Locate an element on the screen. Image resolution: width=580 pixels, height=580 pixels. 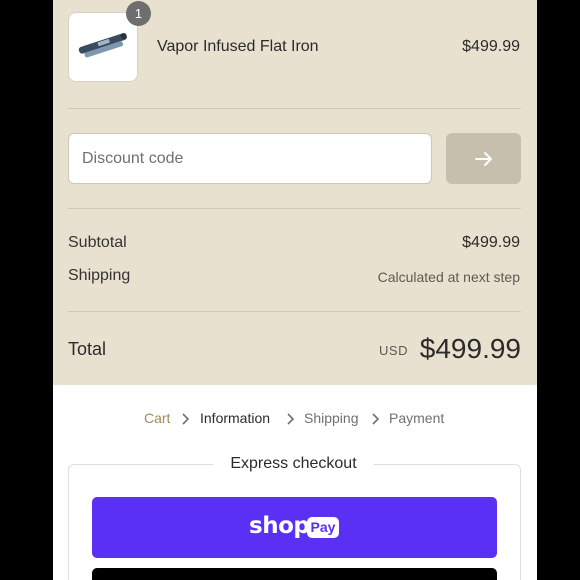
shop-pay-logo-word: shop is located at coordinates (279, 526).